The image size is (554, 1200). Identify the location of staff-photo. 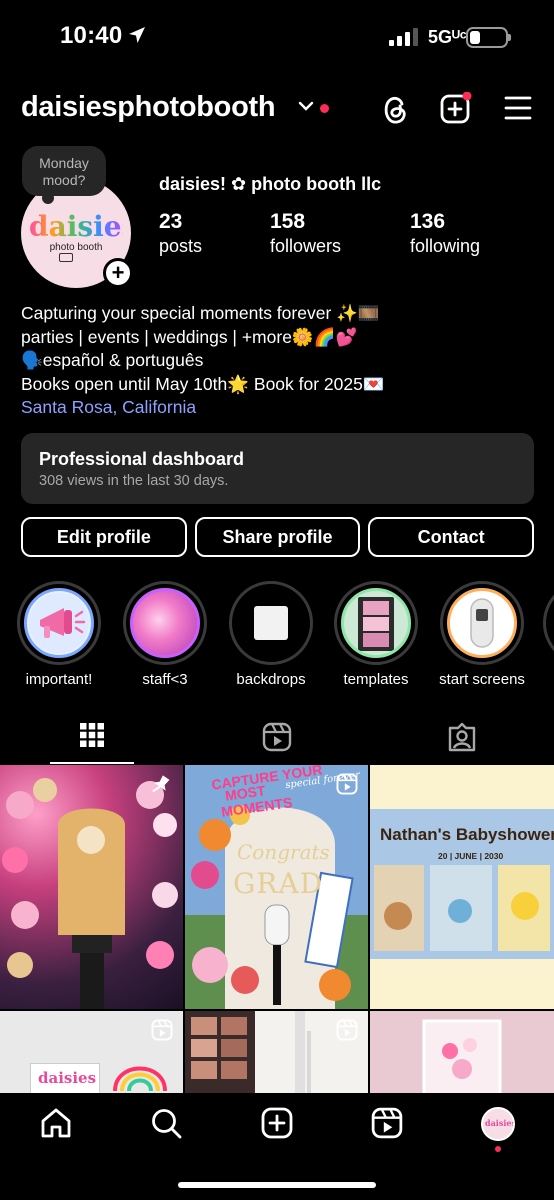
(165, 623).